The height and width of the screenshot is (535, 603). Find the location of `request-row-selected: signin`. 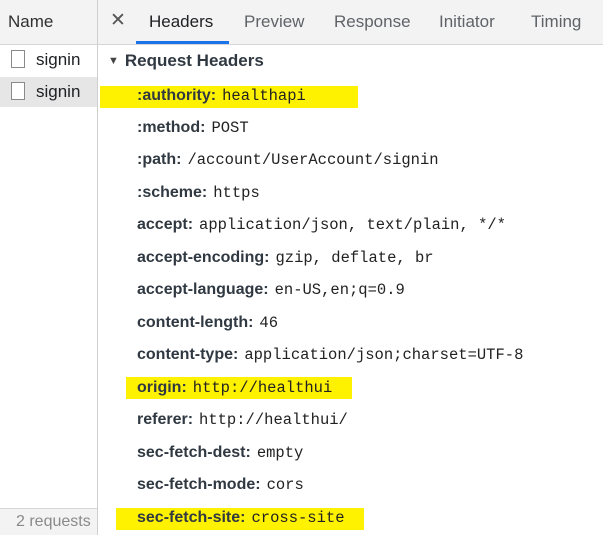

request-row-selected: signin is located at coordinates (48, 92).